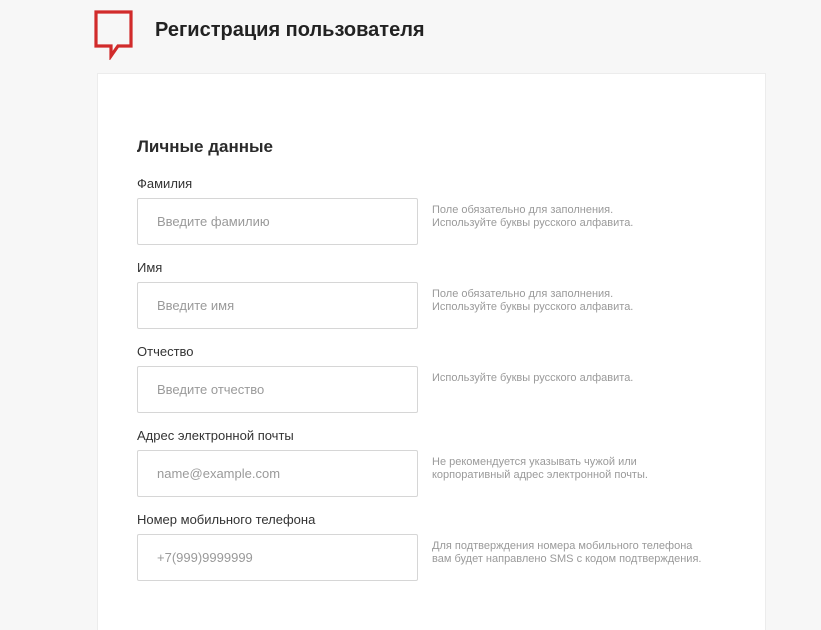 This screenshot has height=630, width=821. What do you see at coordinates (165, 351) in the screenshot?
I see `patronymic-label: Отчество` at bounding box center [165, 351].